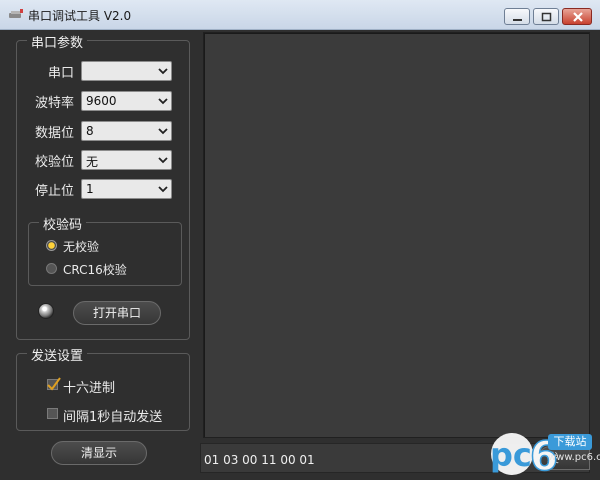 The image size is (600, 480). Describe the element at coordinates (126, 160) in the screenshot. I see `parity-select: 无` at that location.